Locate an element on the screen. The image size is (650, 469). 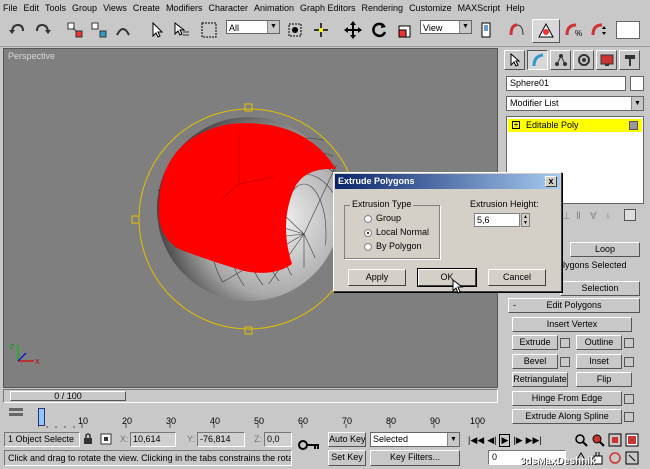
outline-settings-button is located at coordinates (629, 343).